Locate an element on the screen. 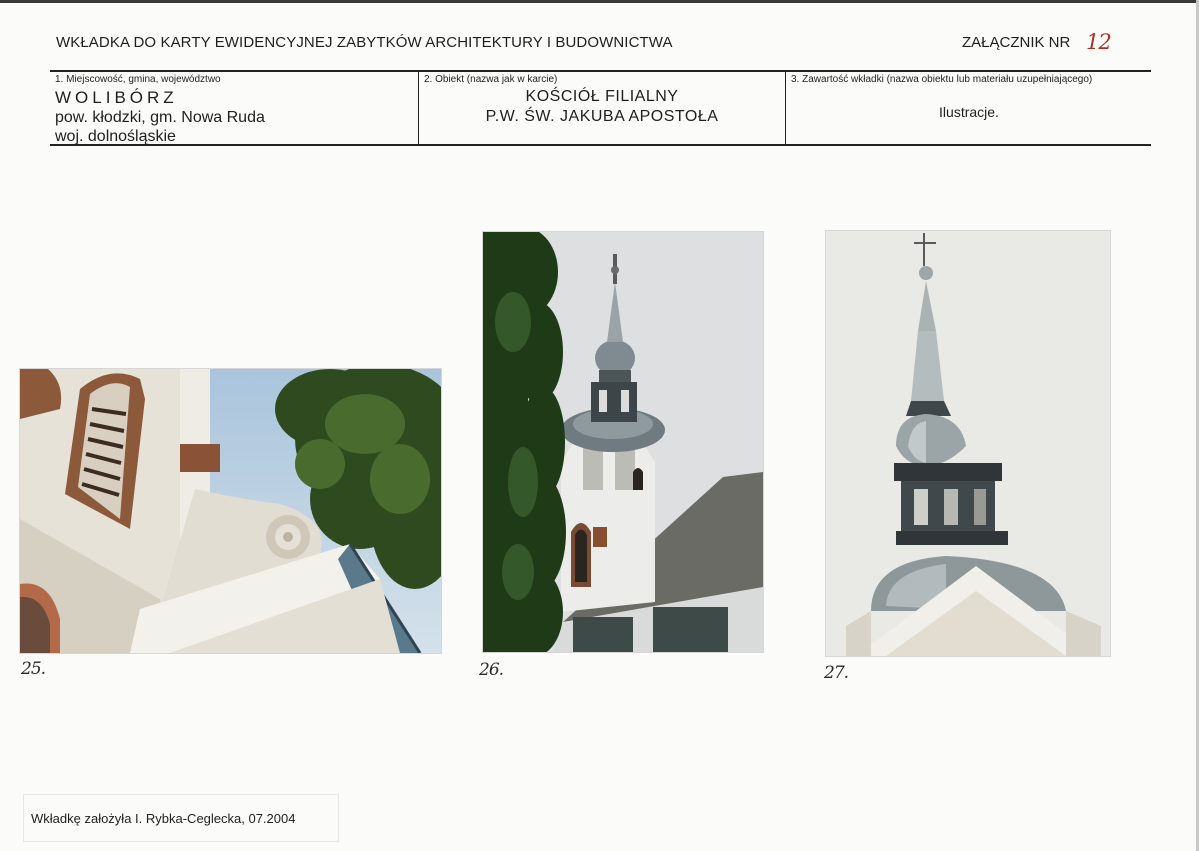 The height and width of the screenshot is (851, 1199). object-name-line1: KOŚCIÓŁ FILIALNY is located at coordinates (602, 96).